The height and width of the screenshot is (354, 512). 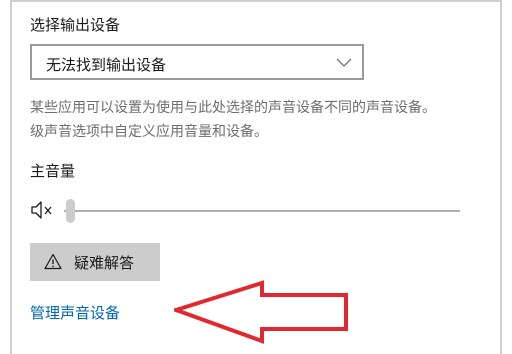 I want to click on manage-sound-devices-link: 管理声音设备, so click(x=75, y=312).